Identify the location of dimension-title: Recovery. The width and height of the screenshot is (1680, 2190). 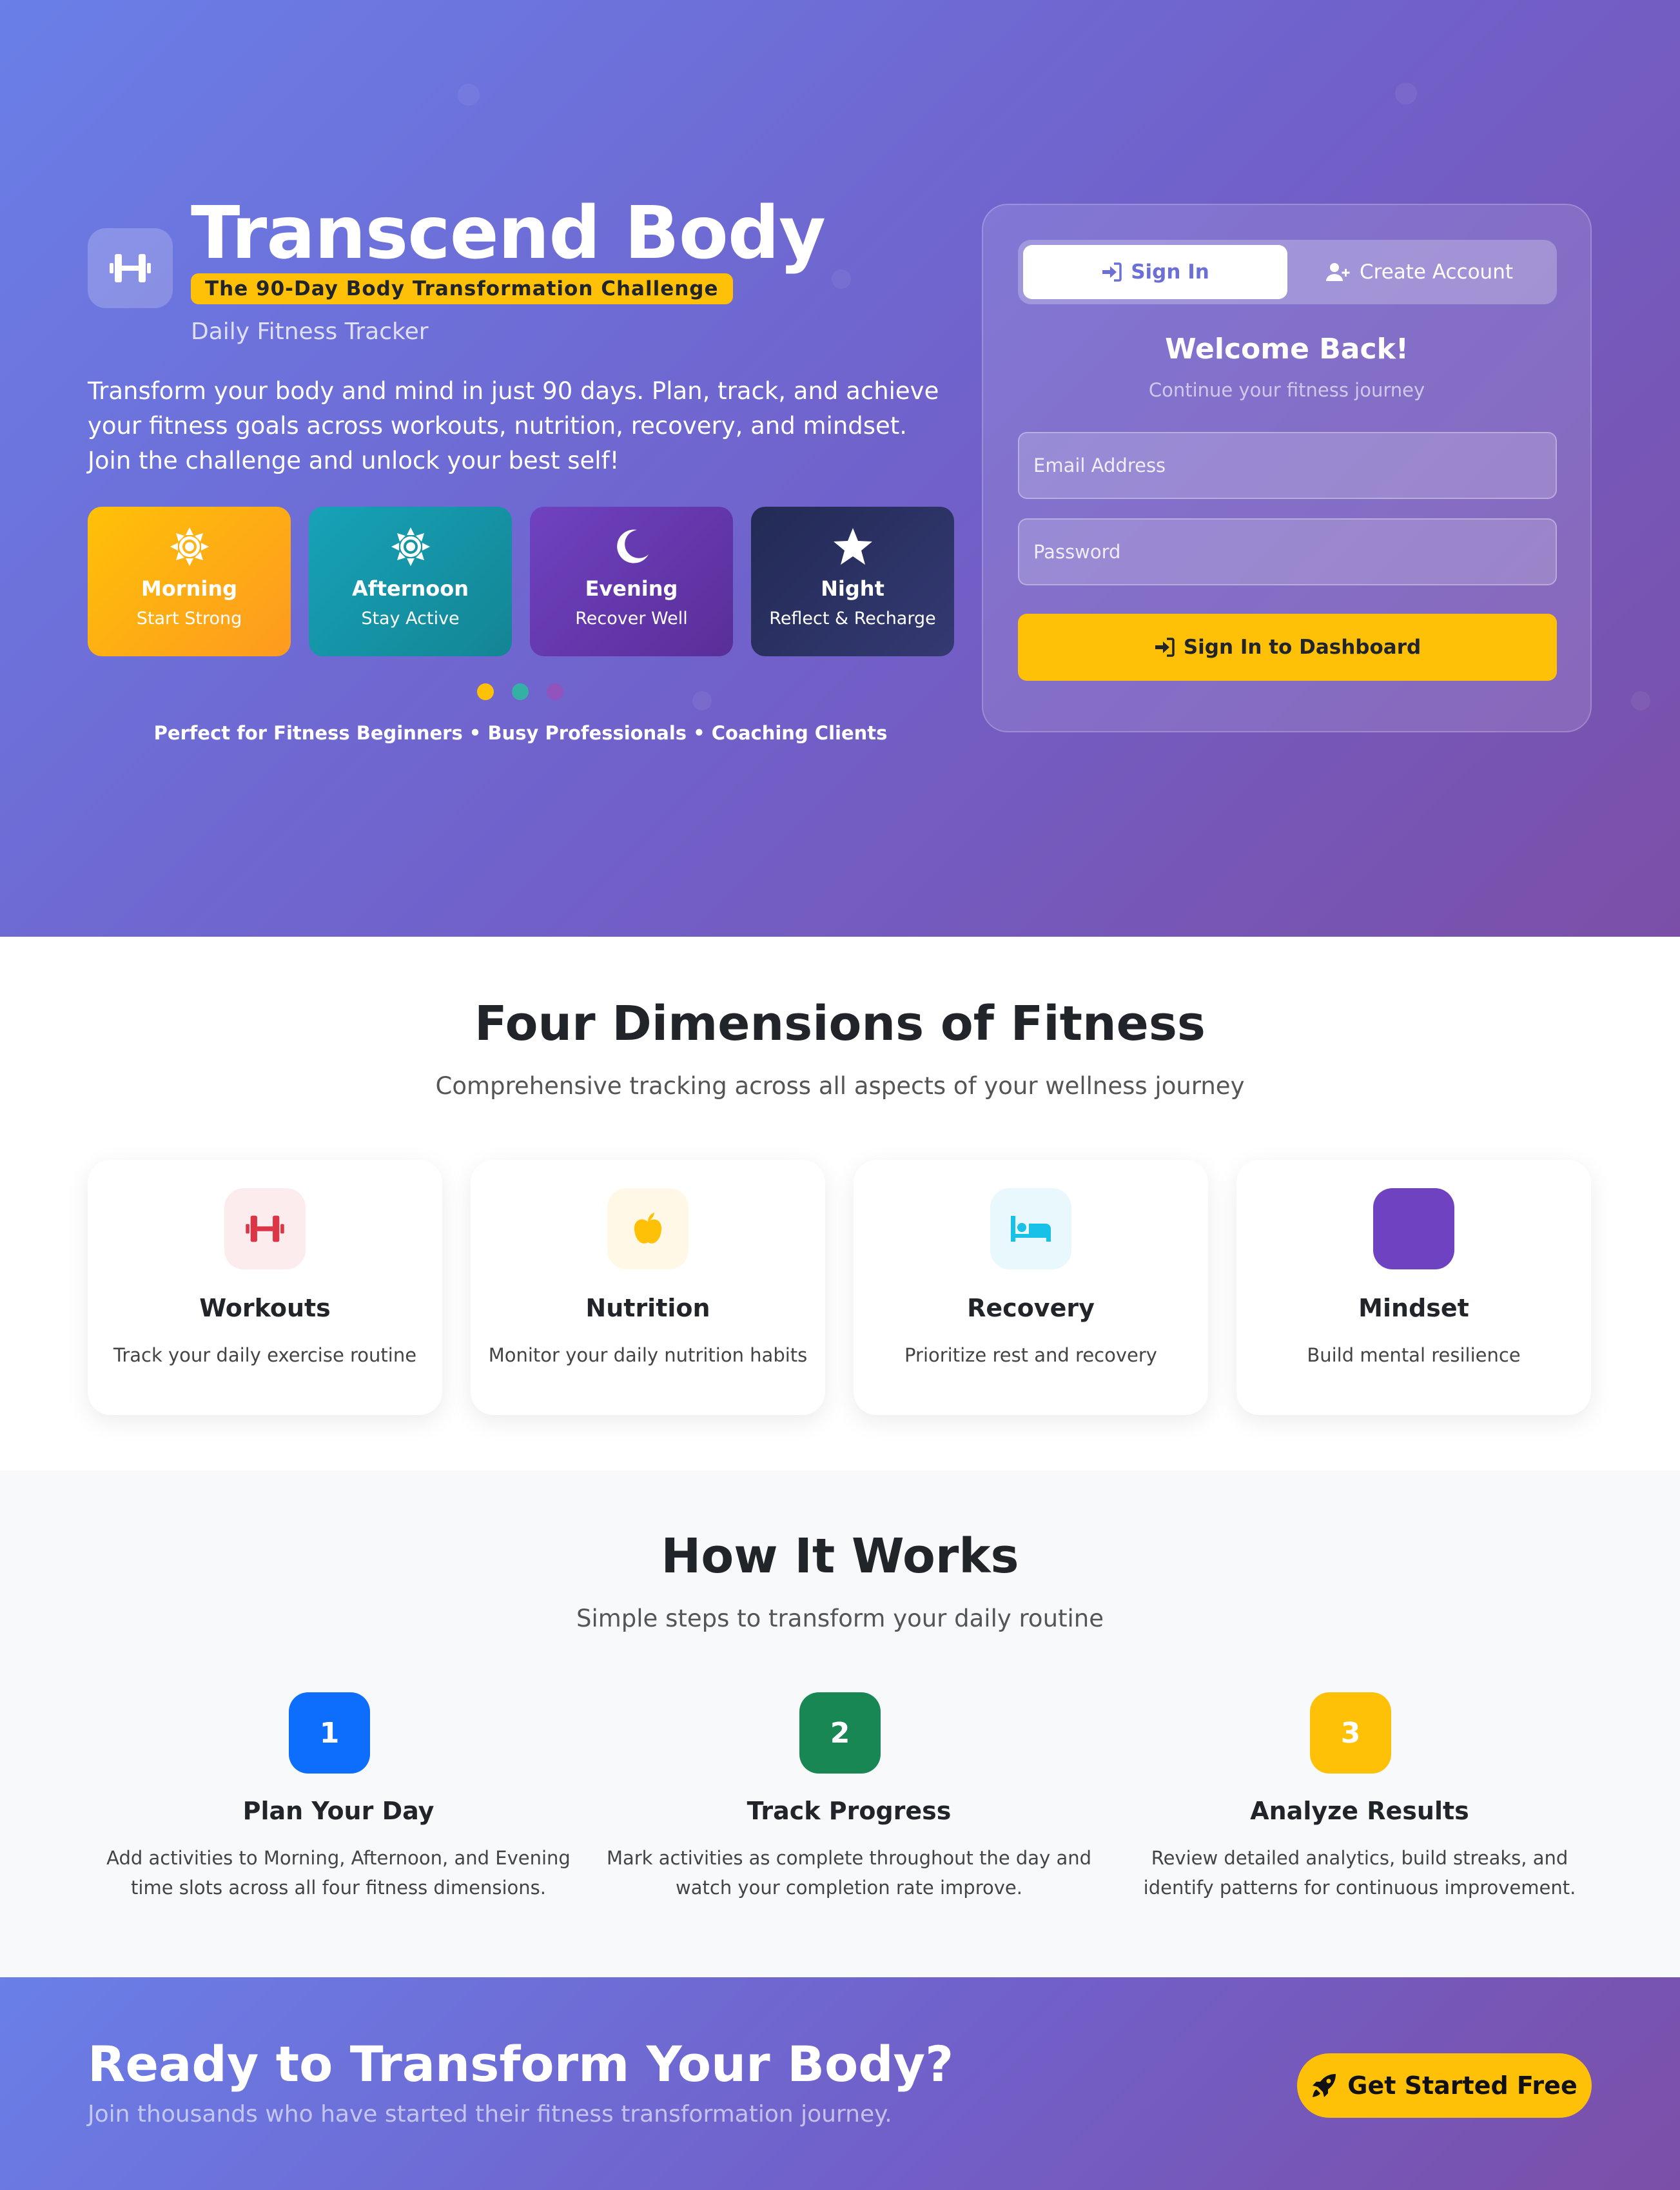
(1031, 1308).